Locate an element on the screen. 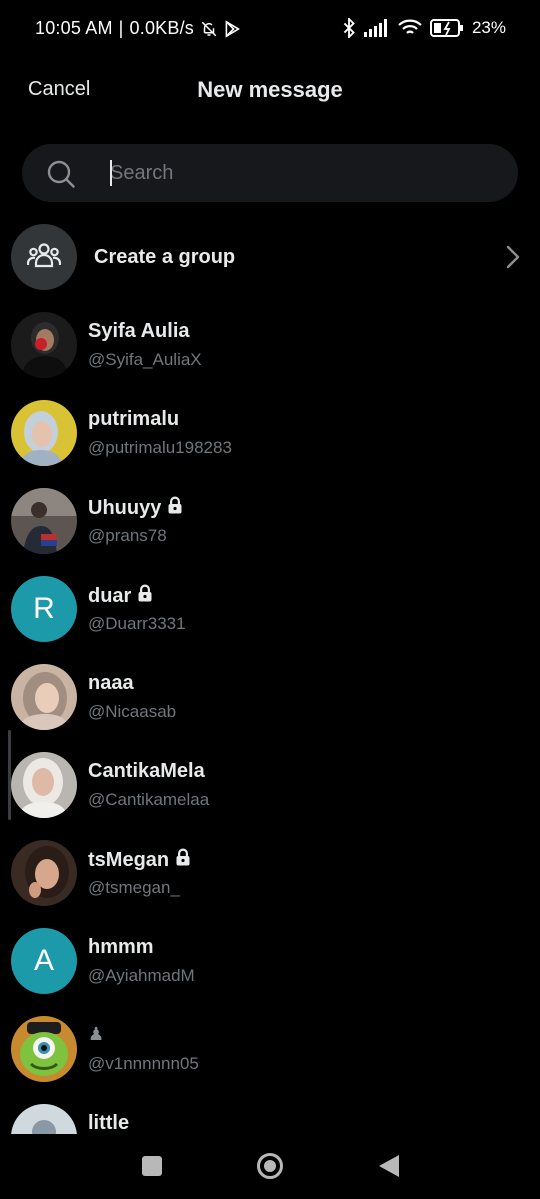 Image resolution: width=540 pixels, height=1199 pixels. contact-row: tsMegan @tsmegan_ is located at coordinates (270, 872).